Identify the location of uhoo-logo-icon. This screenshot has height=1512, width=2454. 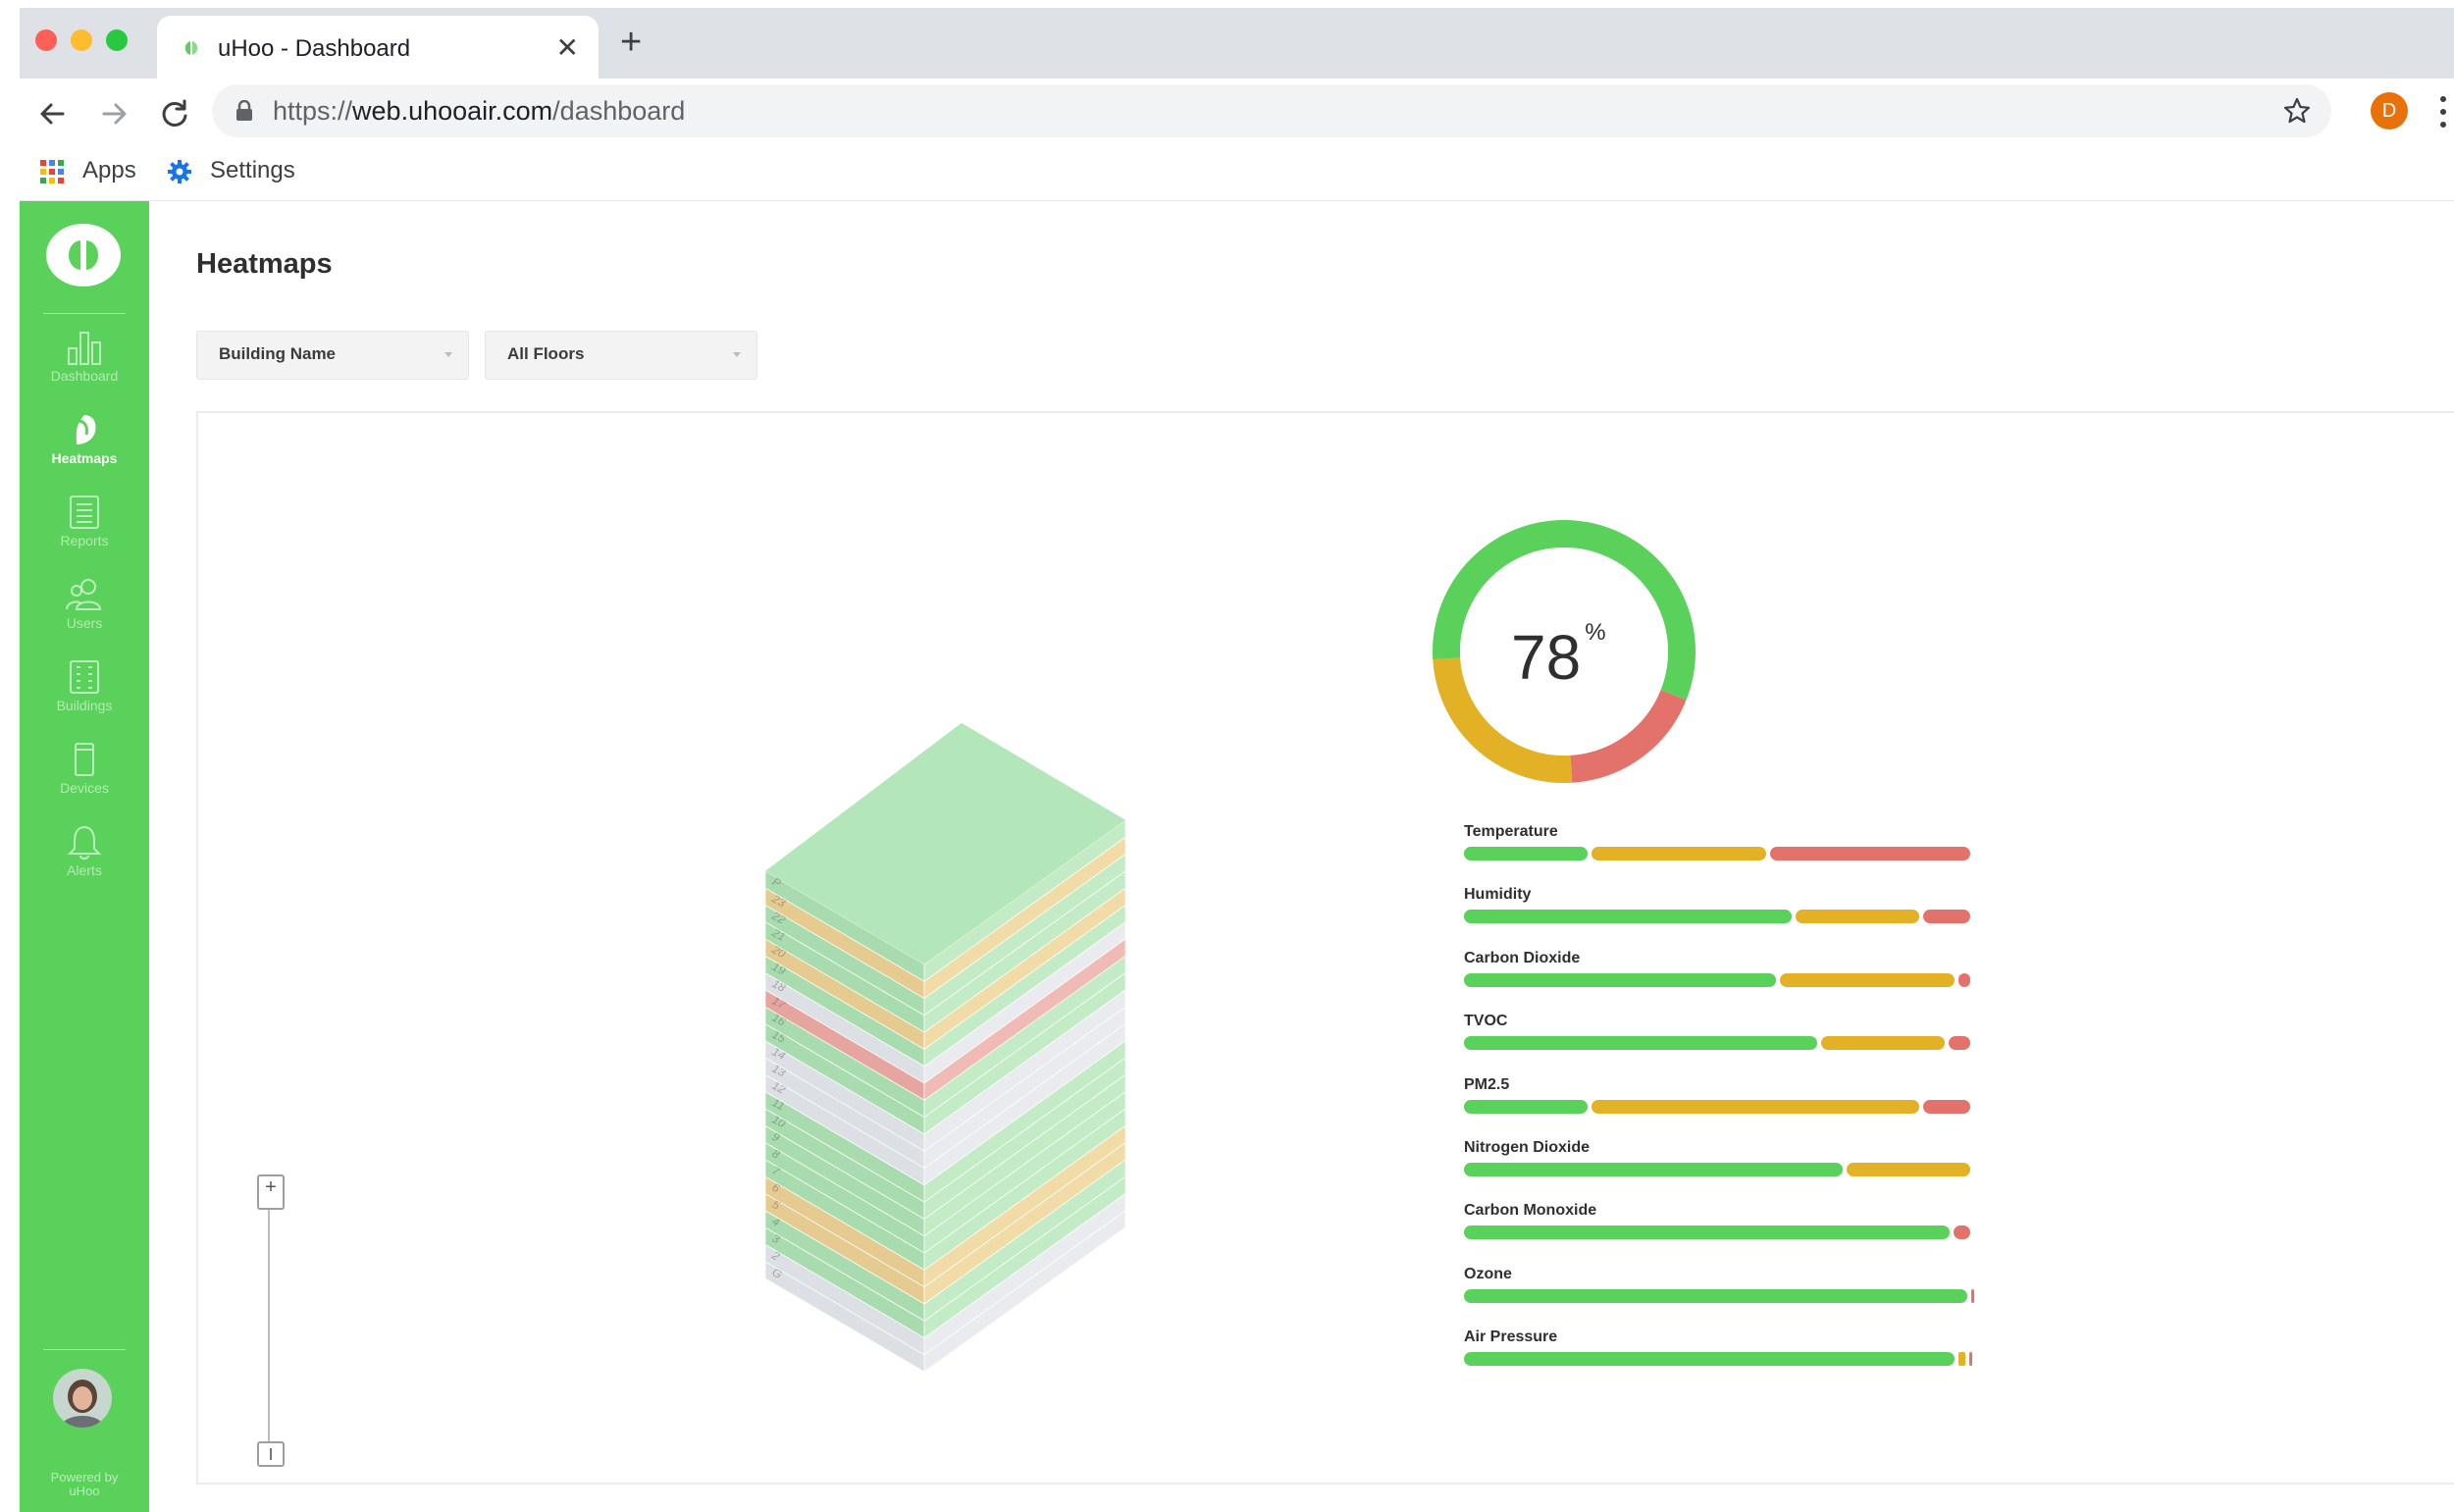
(83, 255).